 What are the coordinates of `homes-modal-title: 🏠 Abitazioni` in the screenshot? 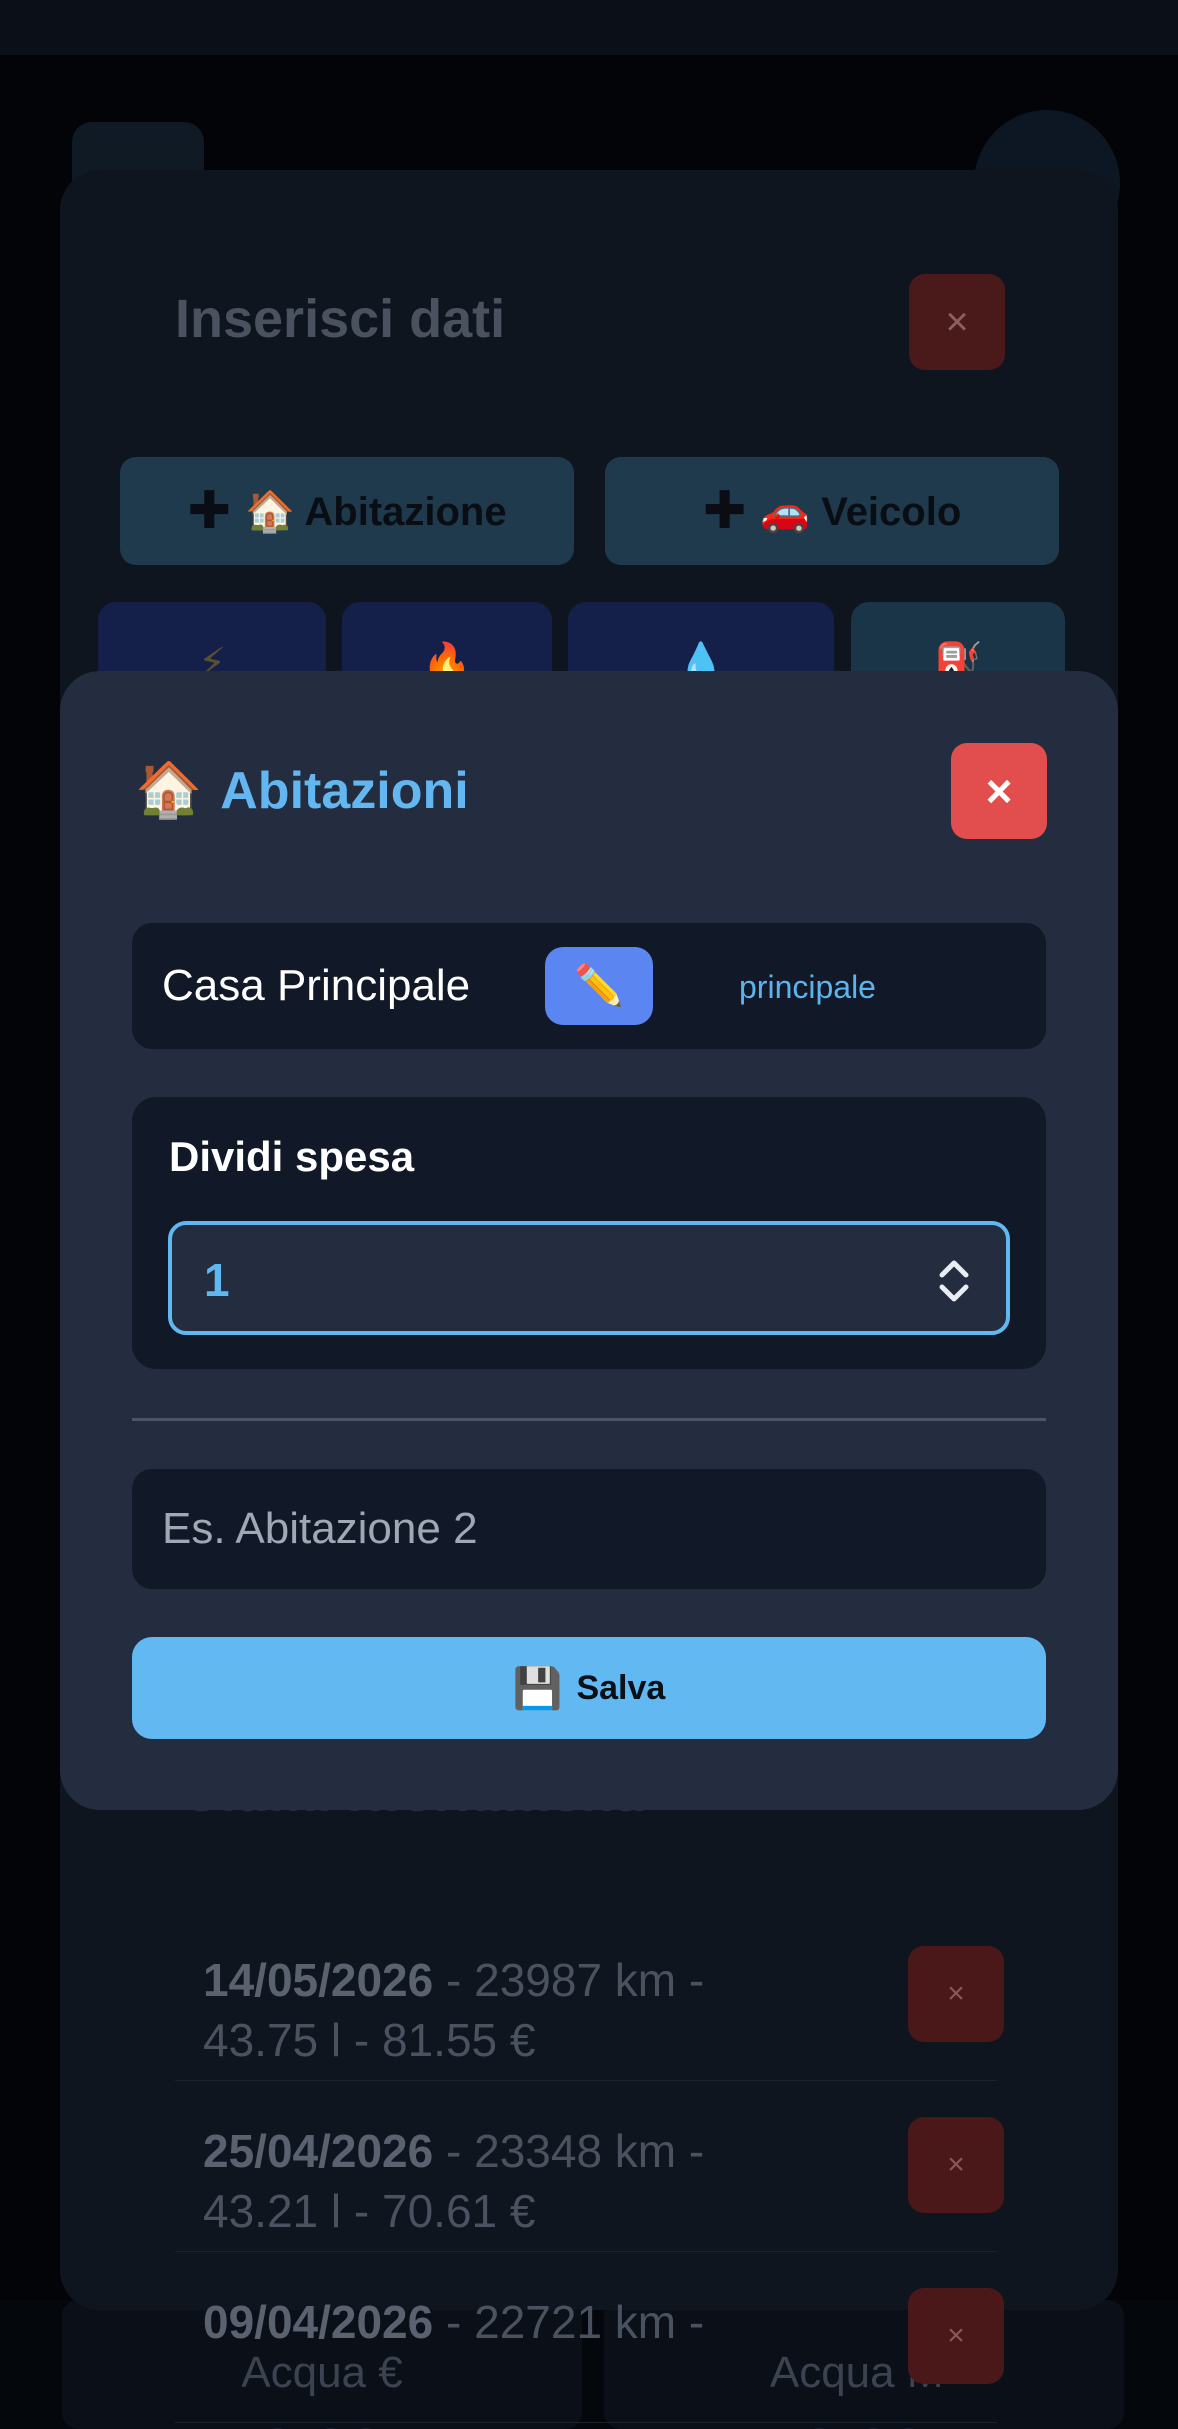 It's located at (302, 790).